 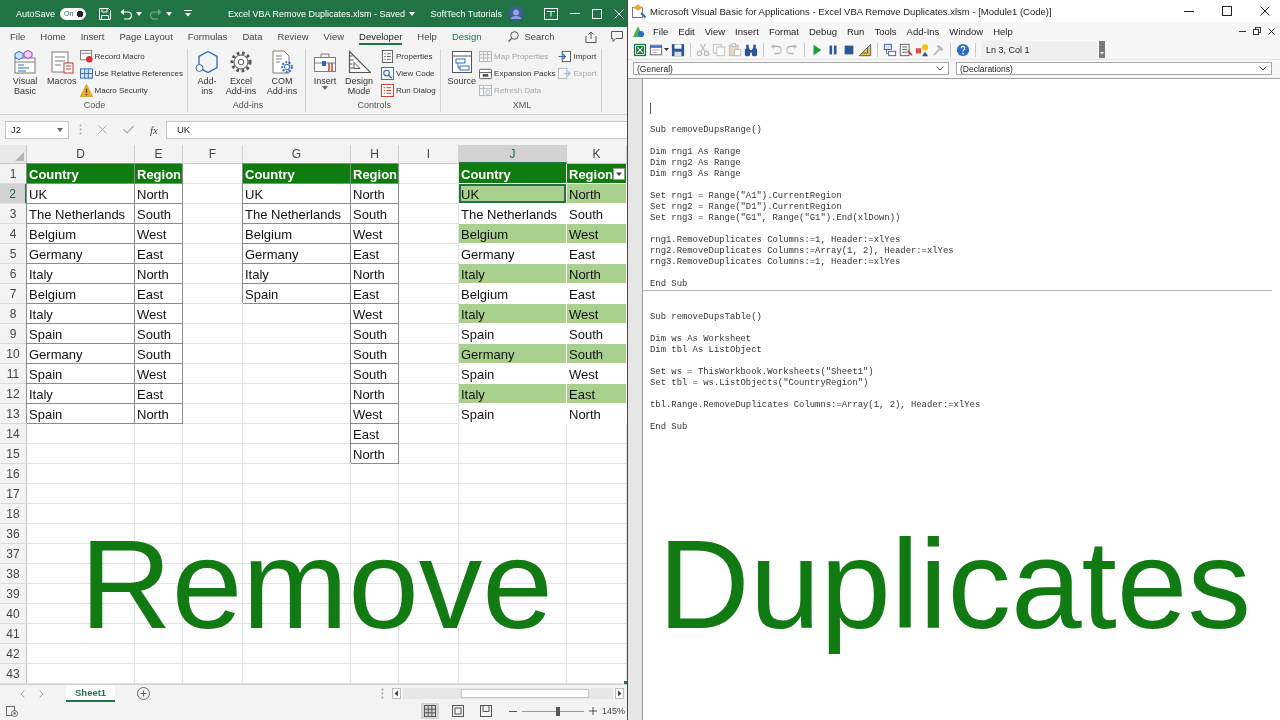 I want to click on ribbon-tab: Help, so click(x=427, y=36).